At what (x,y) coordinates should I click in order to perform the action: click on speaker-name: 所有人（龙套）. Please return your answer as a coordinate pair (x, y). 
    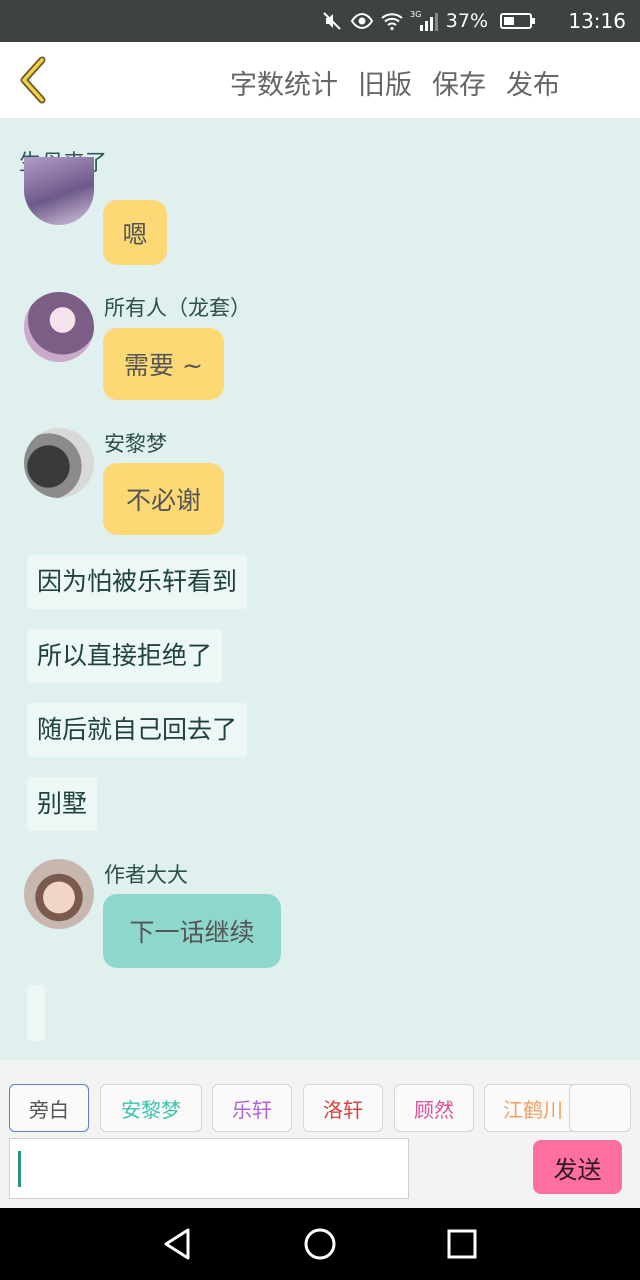
    Looking at the image, I should click on (177, 308).